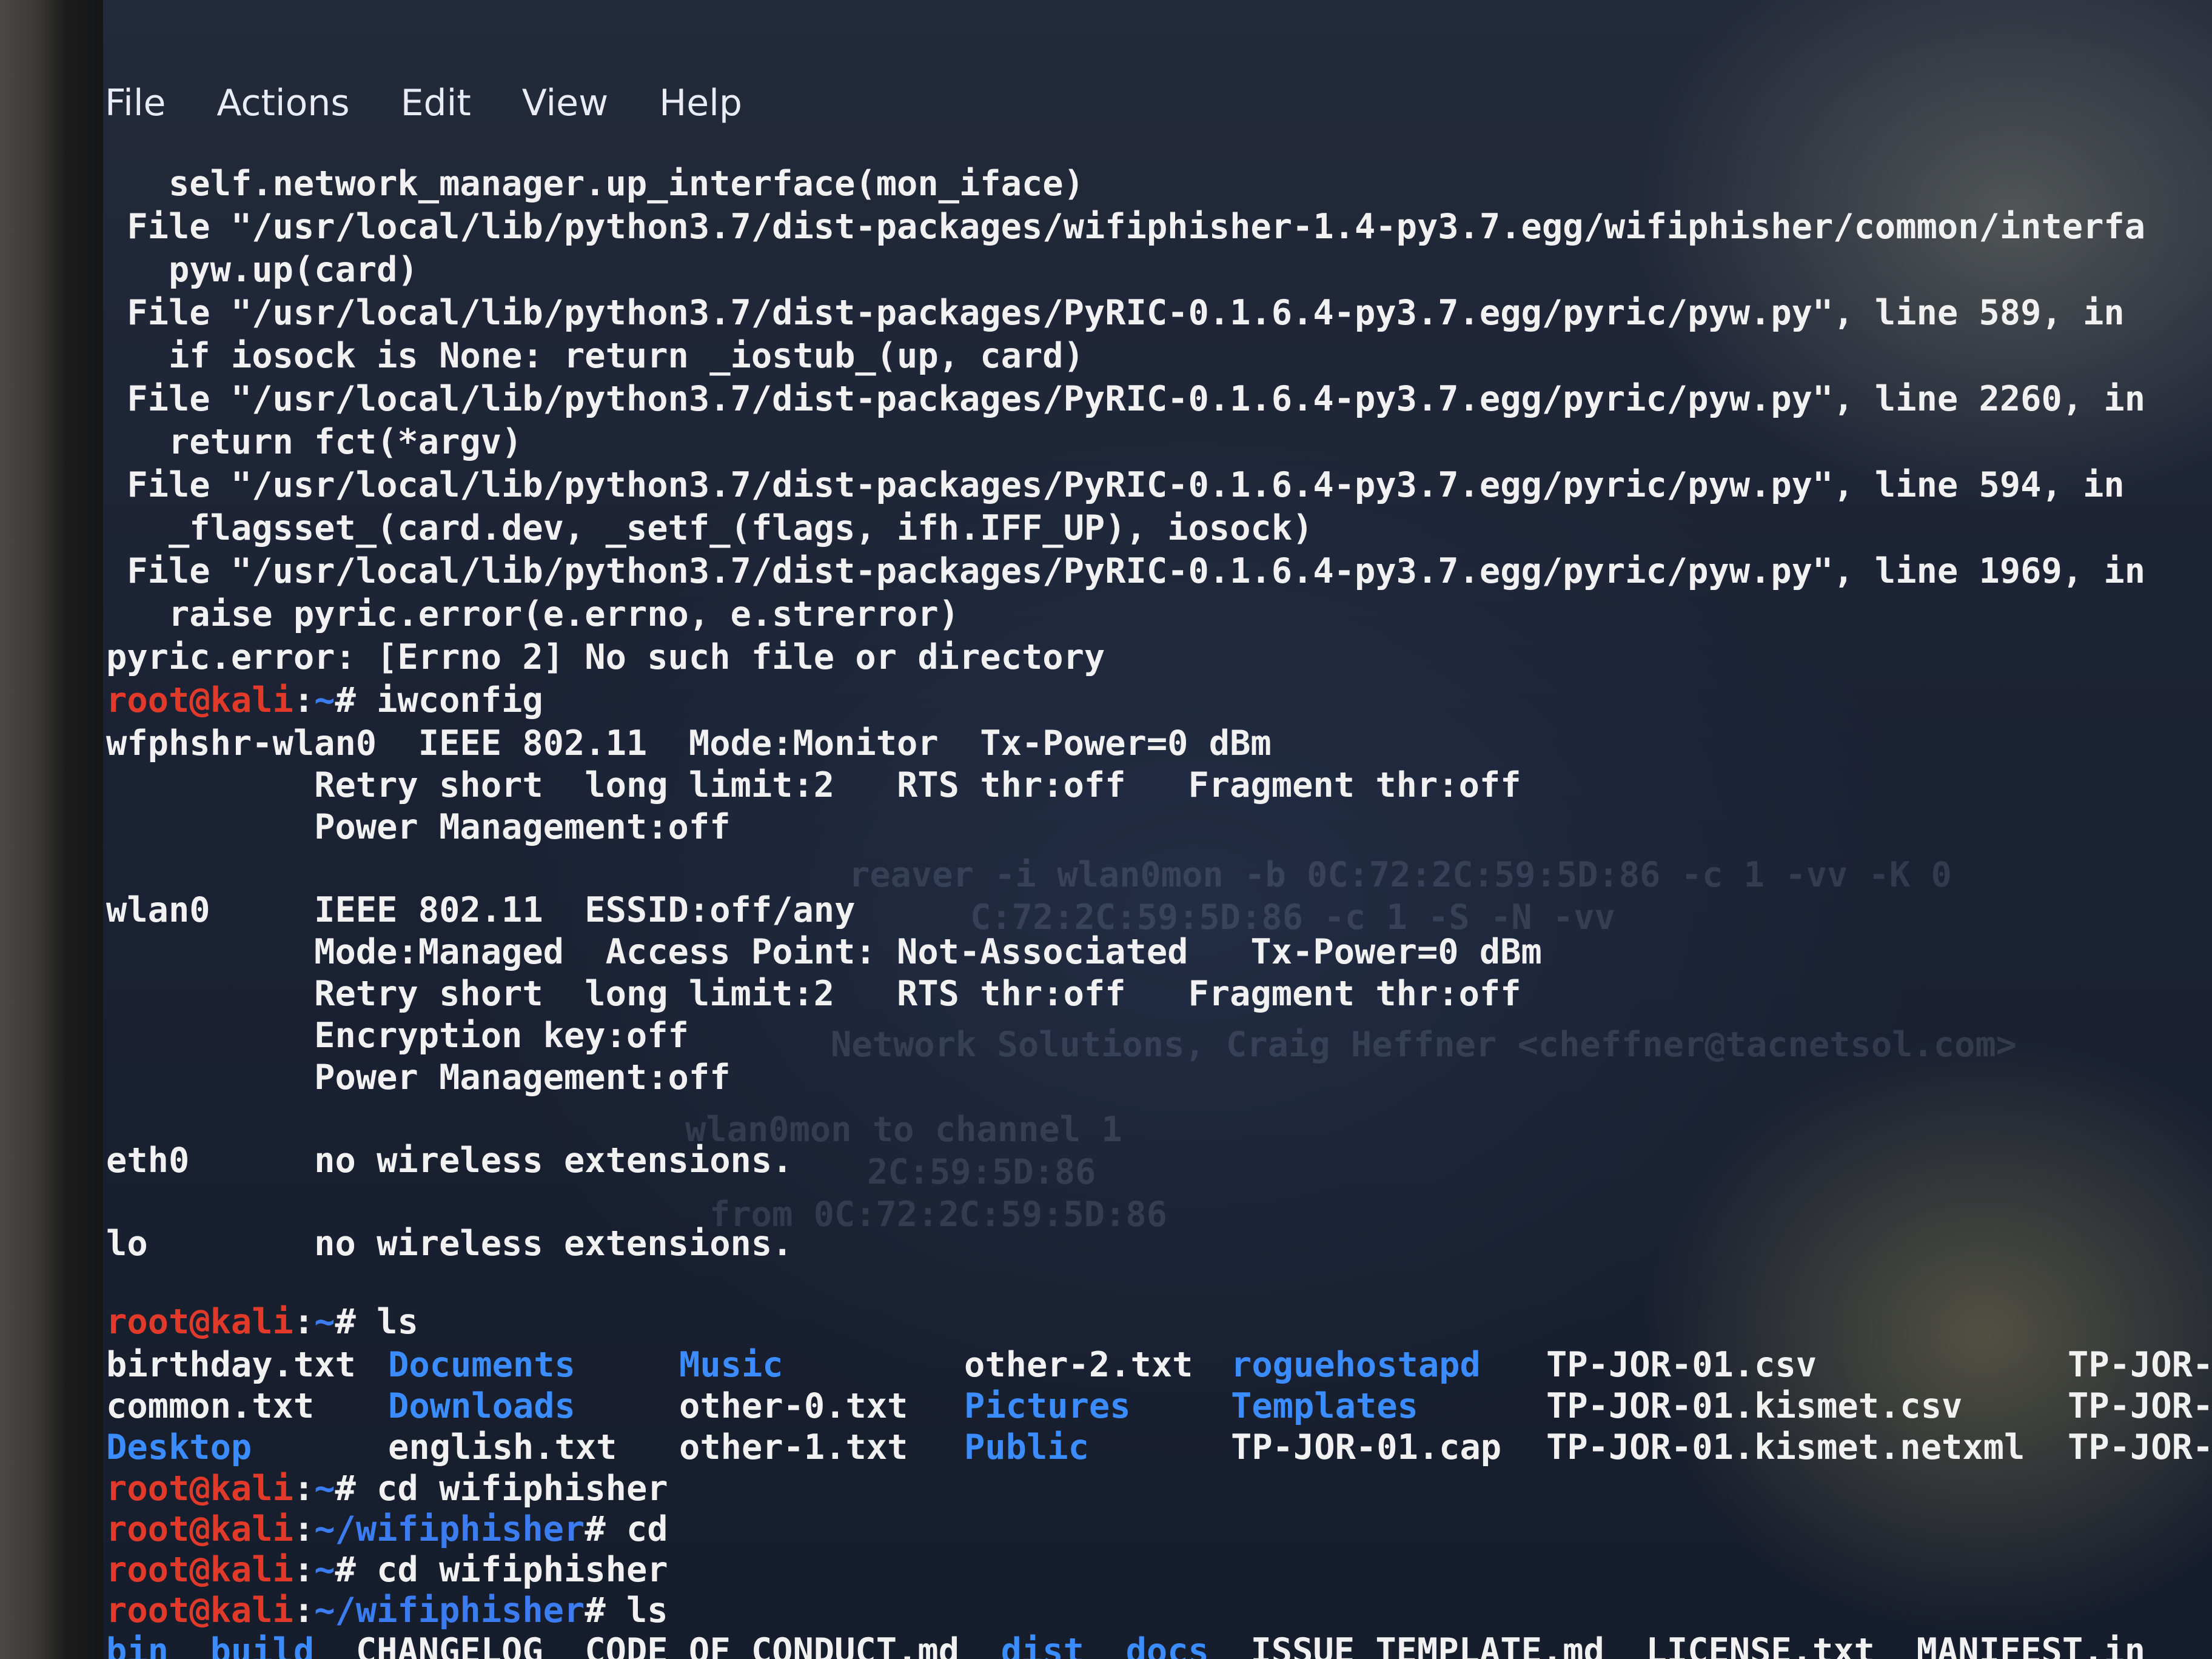 The image size is (2212, 1659). Describe the element at coordinates (647, 1610) in the screenshot. I see `command-text: ls` at that location.